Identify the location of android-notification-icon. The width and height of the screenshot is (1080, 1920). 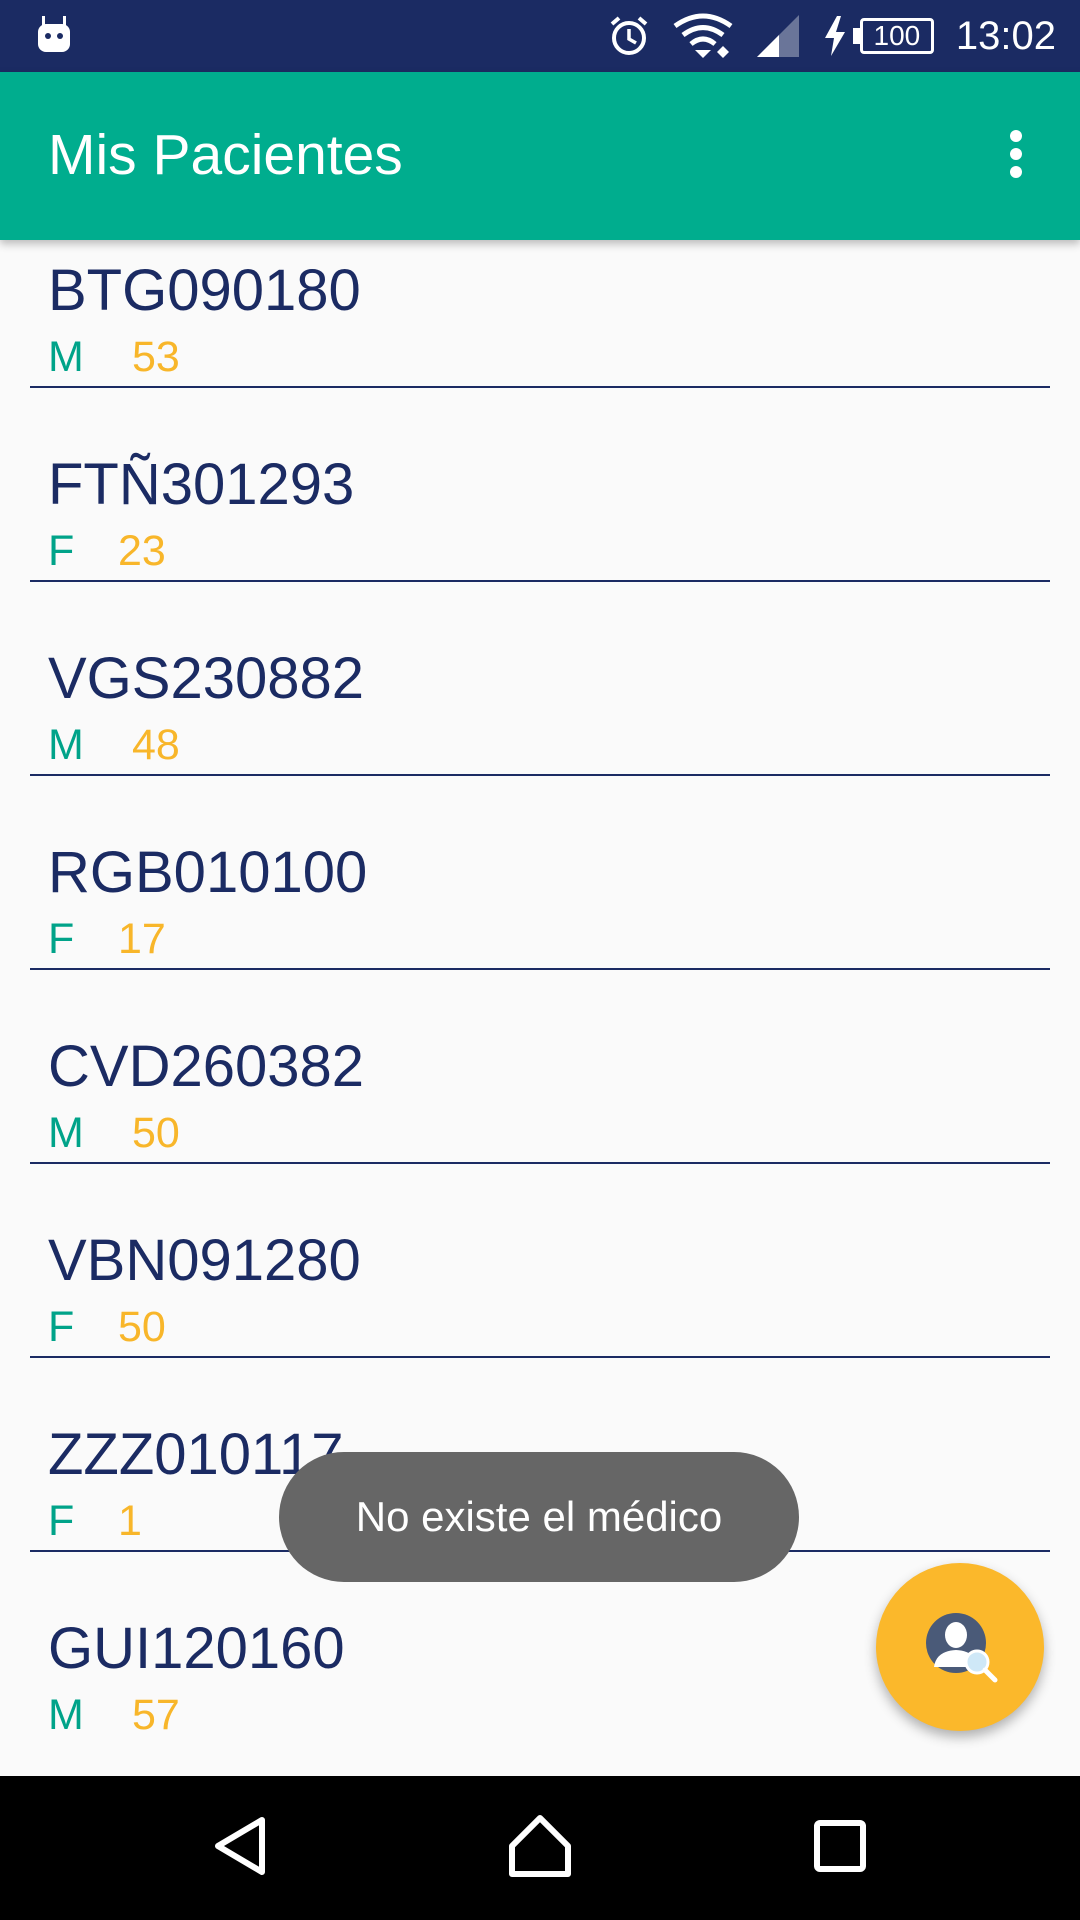
(54, 34).